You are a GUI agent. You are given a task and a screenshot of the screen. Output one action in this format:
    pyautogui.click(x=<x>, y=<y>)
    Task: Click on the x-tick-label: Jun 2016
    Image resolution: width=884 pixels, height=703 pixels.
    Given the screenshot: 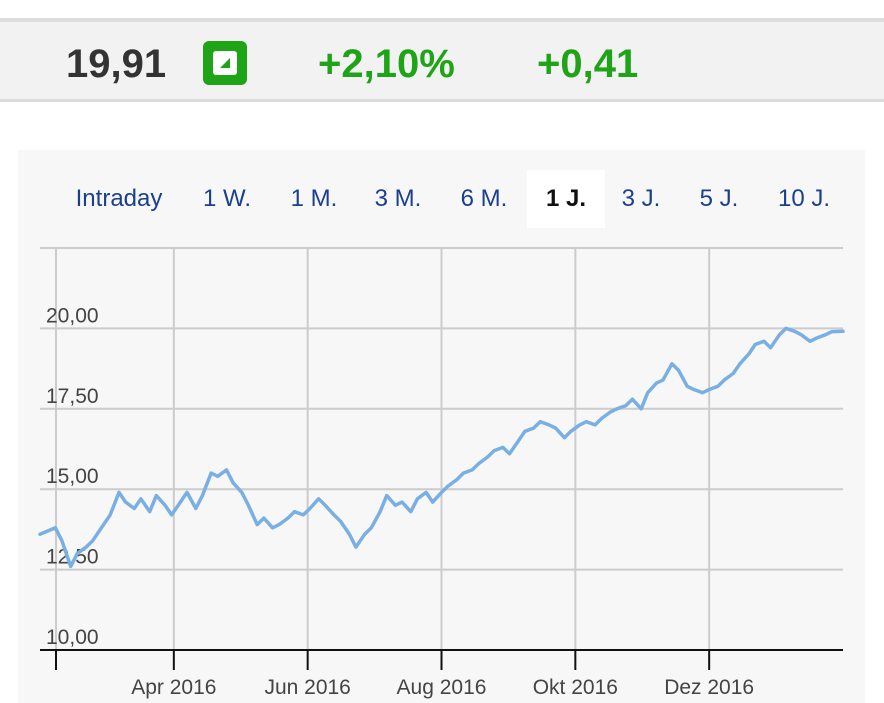 What is the action you would take?
    pyautogui.click(x=307, y=687)
    